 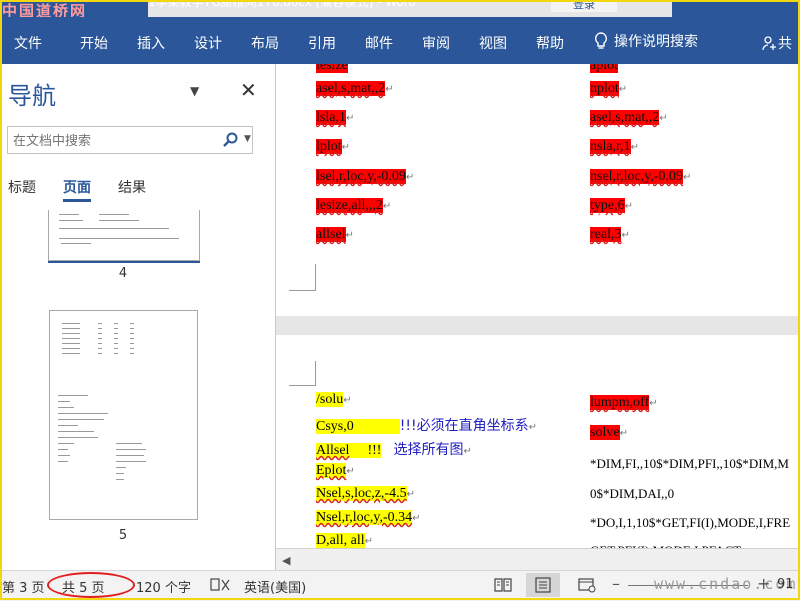 I want to click on code-line: Allsel!!! 选择所有图↵, so click(x=394, y=450).